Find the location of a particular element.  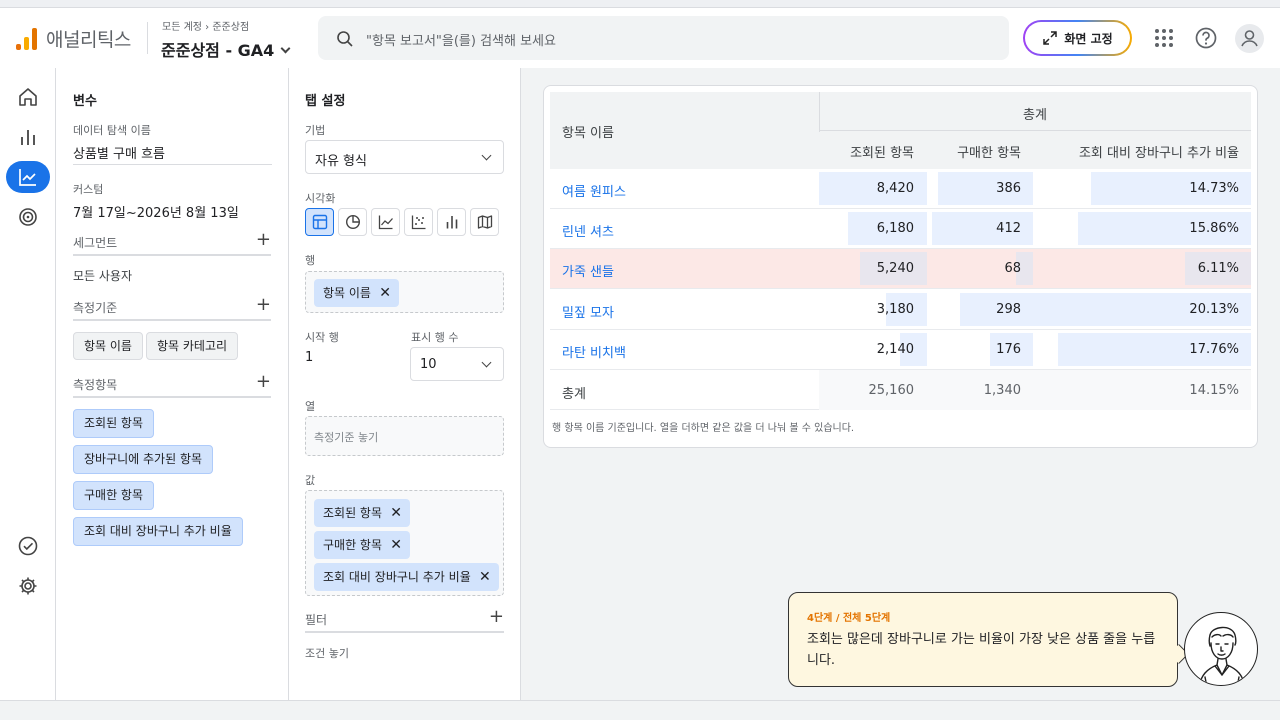

table-row: 밀짚 모자 3,180 298 20.13% is located at coordinates (900, 310).